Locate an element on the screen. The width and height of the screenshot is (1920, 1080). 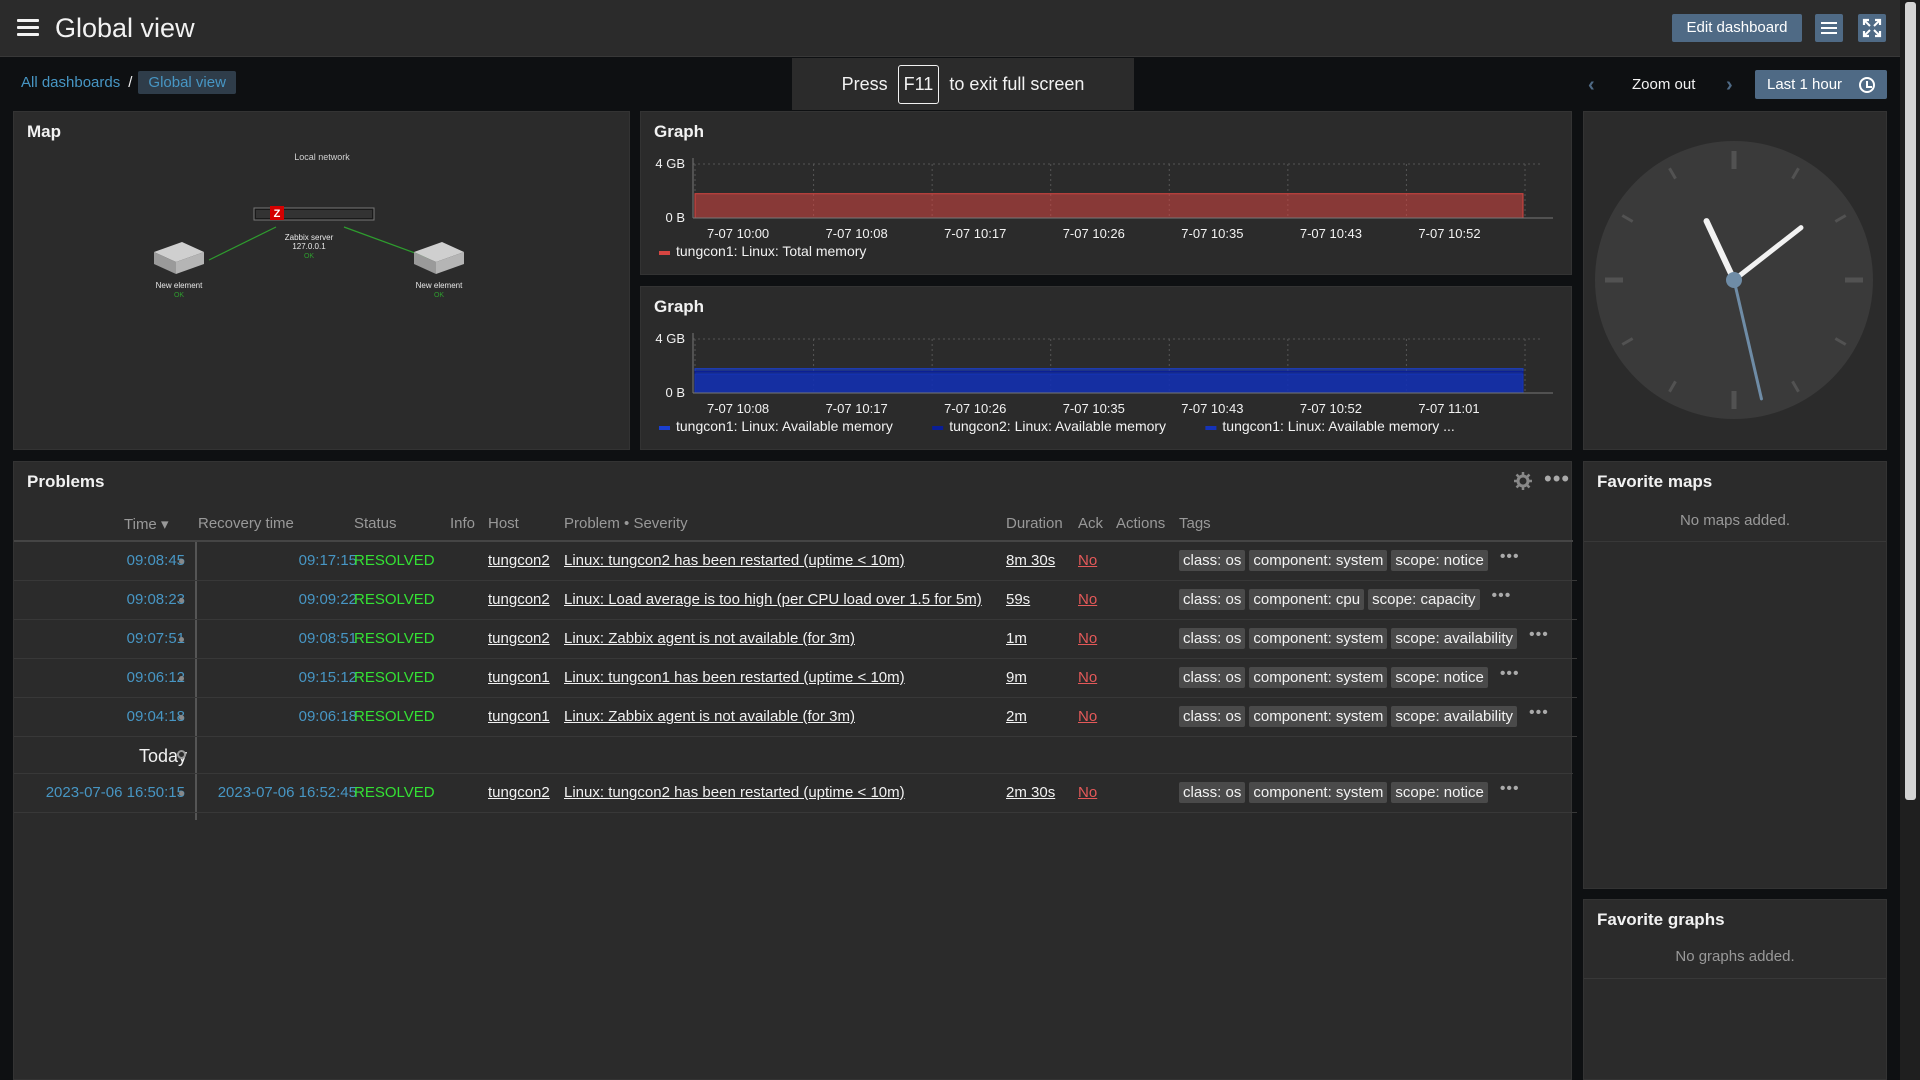
breadcrumb-current: Global view is located at coordinates (187, 82).